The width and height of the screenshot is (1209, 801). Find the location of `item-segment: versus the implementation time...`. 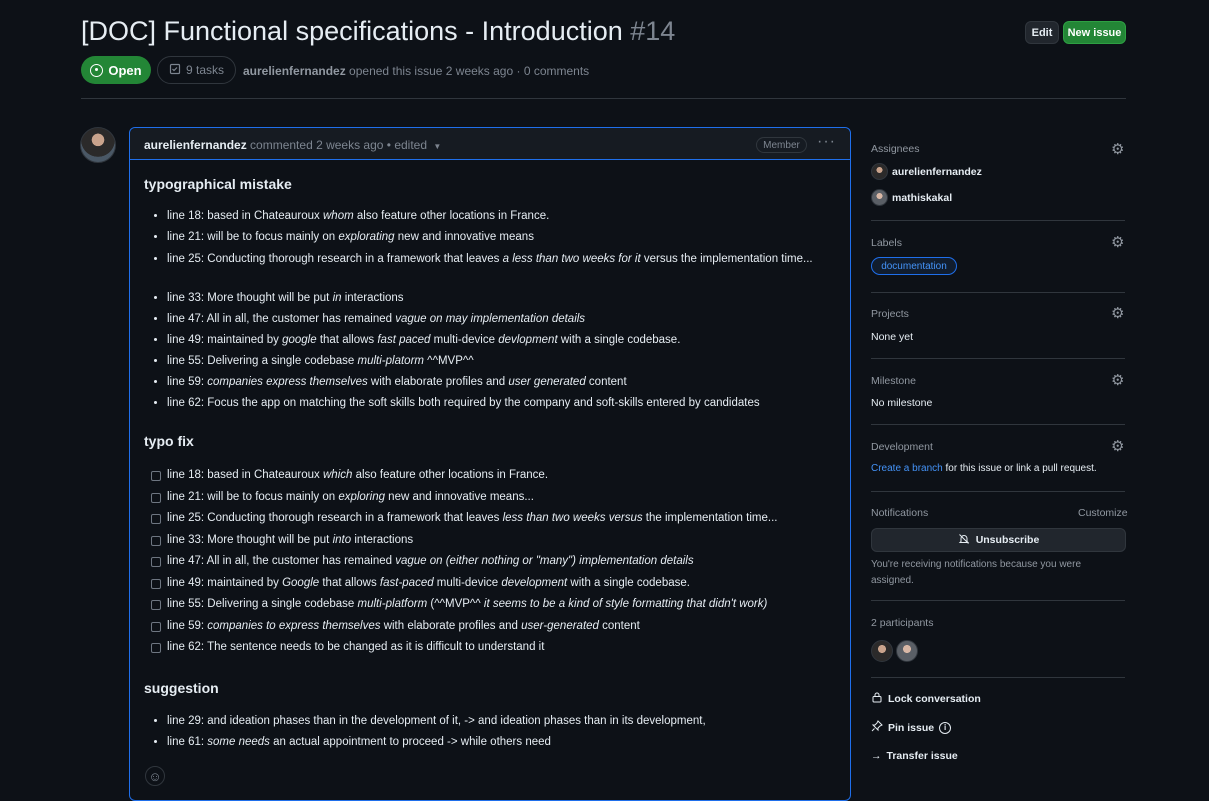

item-segment: versus the implementation time... is located at coordinates (726, 259).